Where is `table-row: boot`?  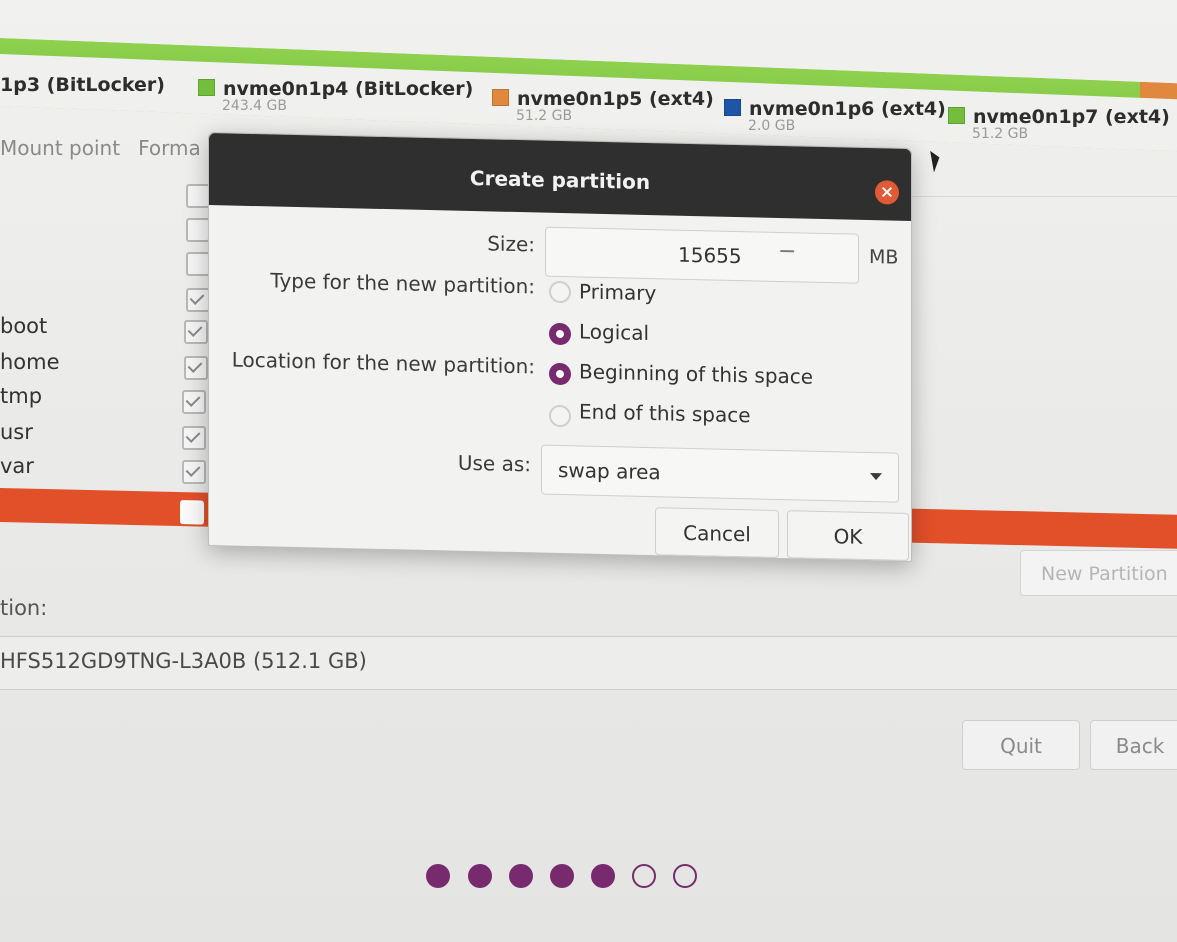
table-row: boot is located at coordinates (104, 331).